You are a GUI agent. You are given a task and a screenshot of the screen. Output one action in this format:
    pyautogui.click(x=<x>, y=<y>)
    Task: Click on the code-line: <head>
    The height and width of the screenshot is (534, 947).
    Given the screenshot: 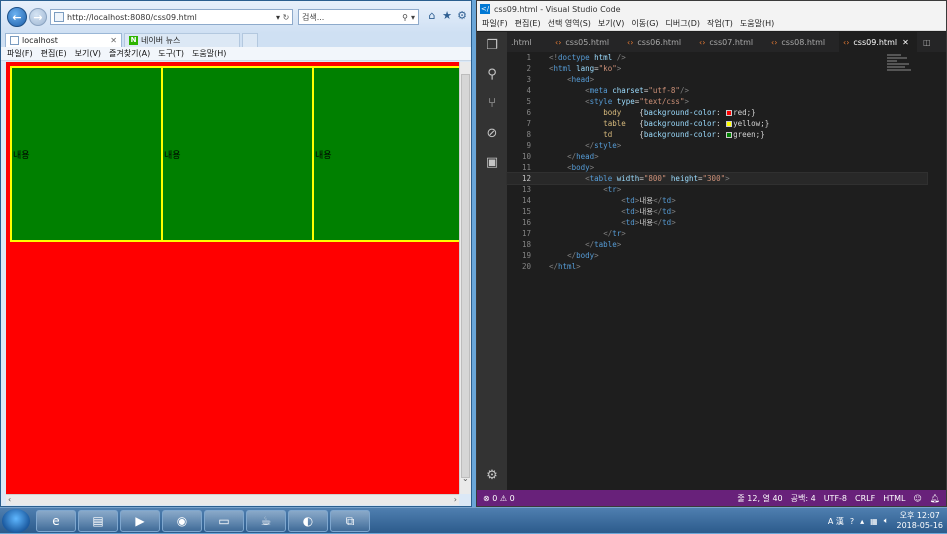 What is the action you would take?
    pyautogui.click(x=571, y=79)
    